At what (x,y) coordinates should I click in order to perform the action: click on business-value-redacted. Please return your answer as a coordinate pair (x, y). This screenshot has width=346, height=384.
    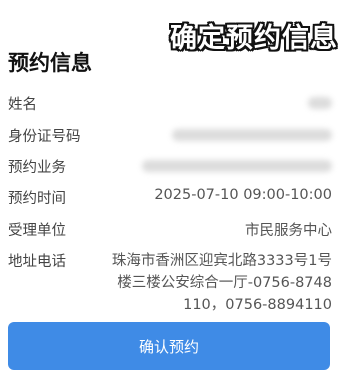
    Looking at the image, I should click on (237, 166).